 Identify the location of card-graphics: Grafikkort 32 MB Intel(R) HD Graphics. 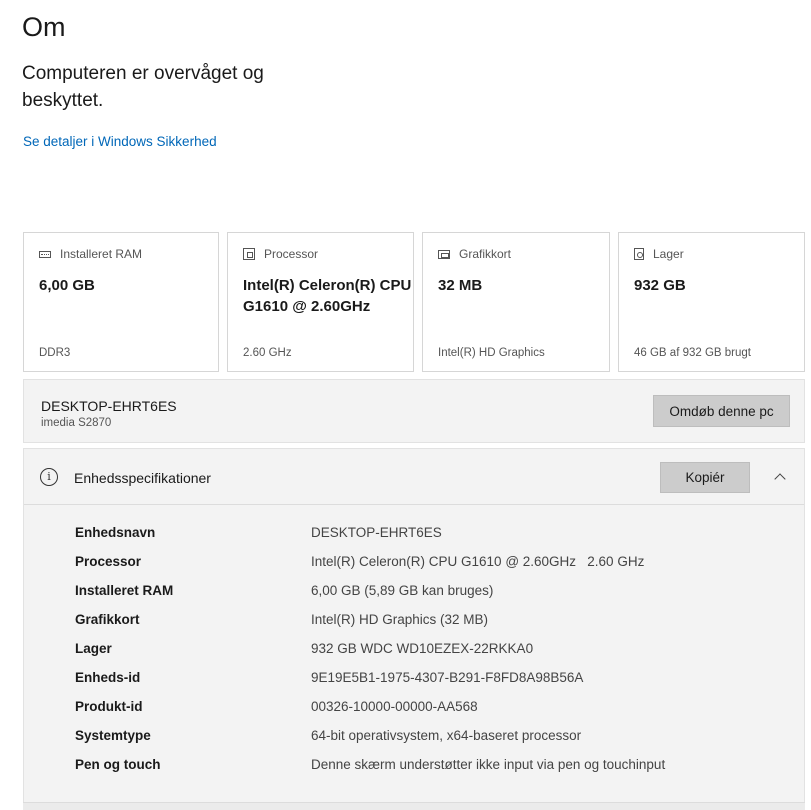
(516, 302).